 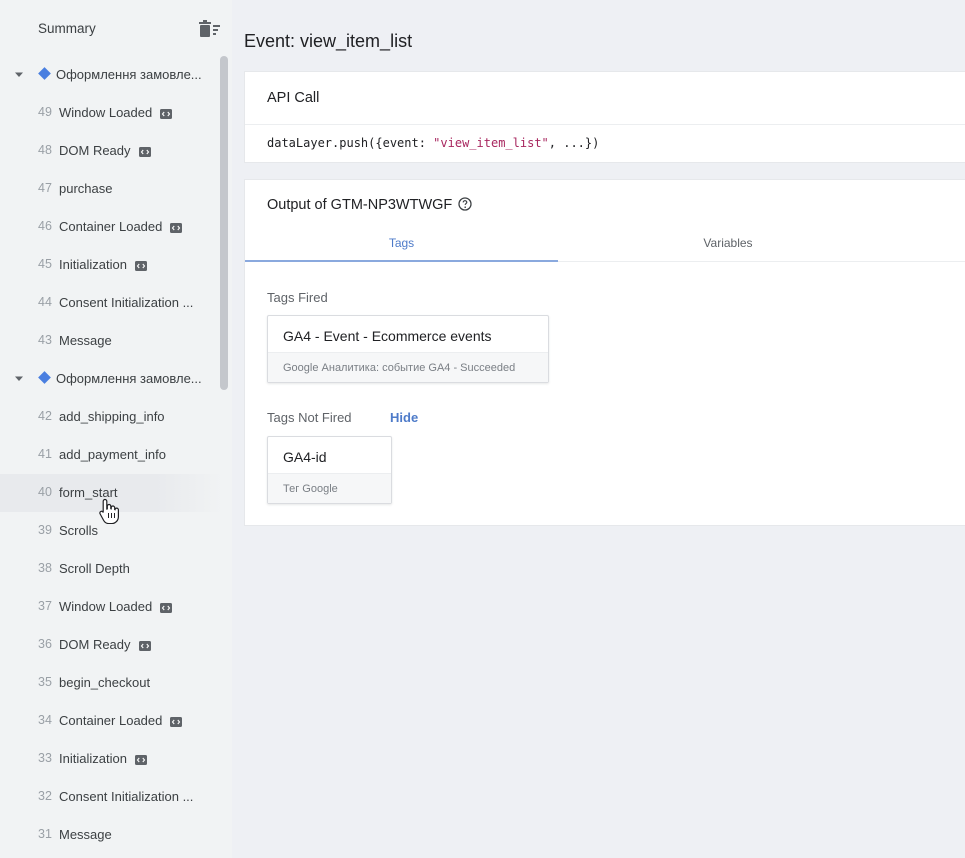 What do you see at coordinates (79, 530) in the screenshot?
I see `event-label-text: Scrolls` at bounding box center [79, 530].